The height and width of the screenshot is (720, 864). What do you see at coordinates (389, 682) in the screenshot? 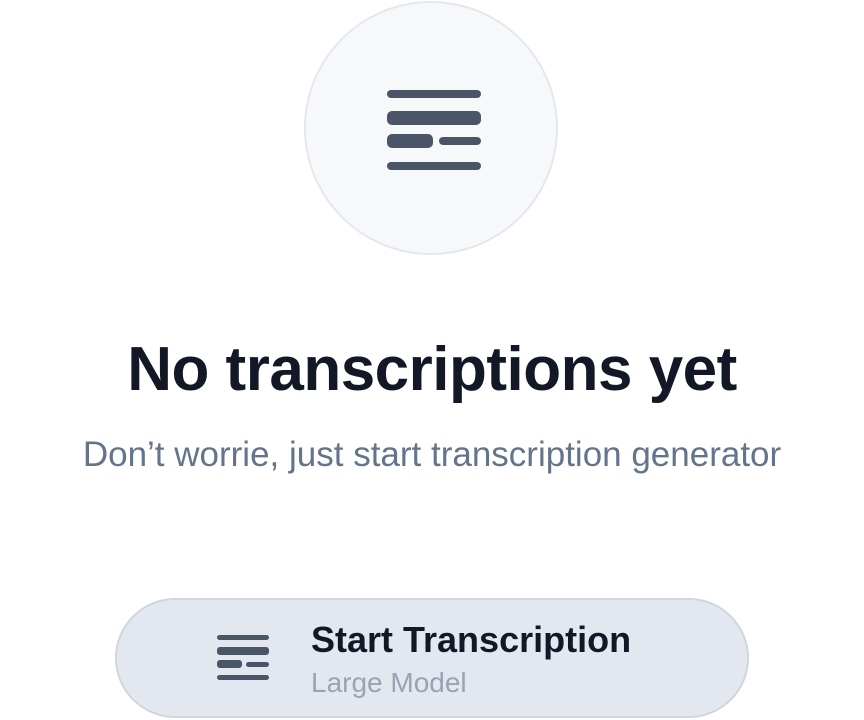
I see `model-name-label: Large Model` at bounding box center [389, 682].